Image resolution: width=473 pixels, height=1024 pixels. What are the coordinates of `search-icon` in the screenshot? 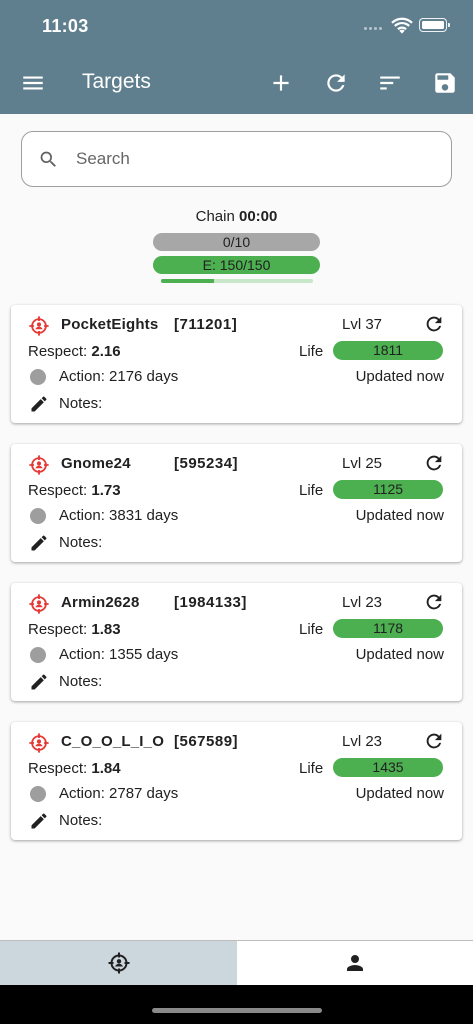 It's located at (48, 159).